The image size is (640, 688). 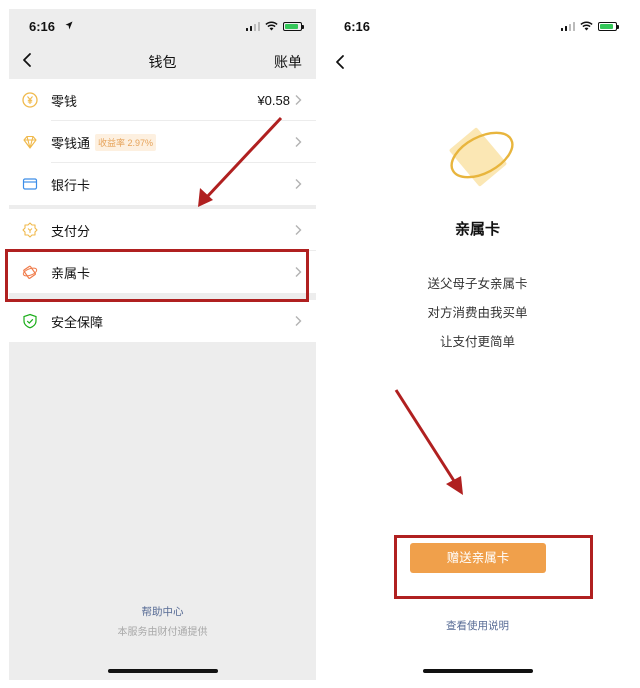 I want to click on provider-note: 本服务由财付通提供, so click(x=162, y=632).